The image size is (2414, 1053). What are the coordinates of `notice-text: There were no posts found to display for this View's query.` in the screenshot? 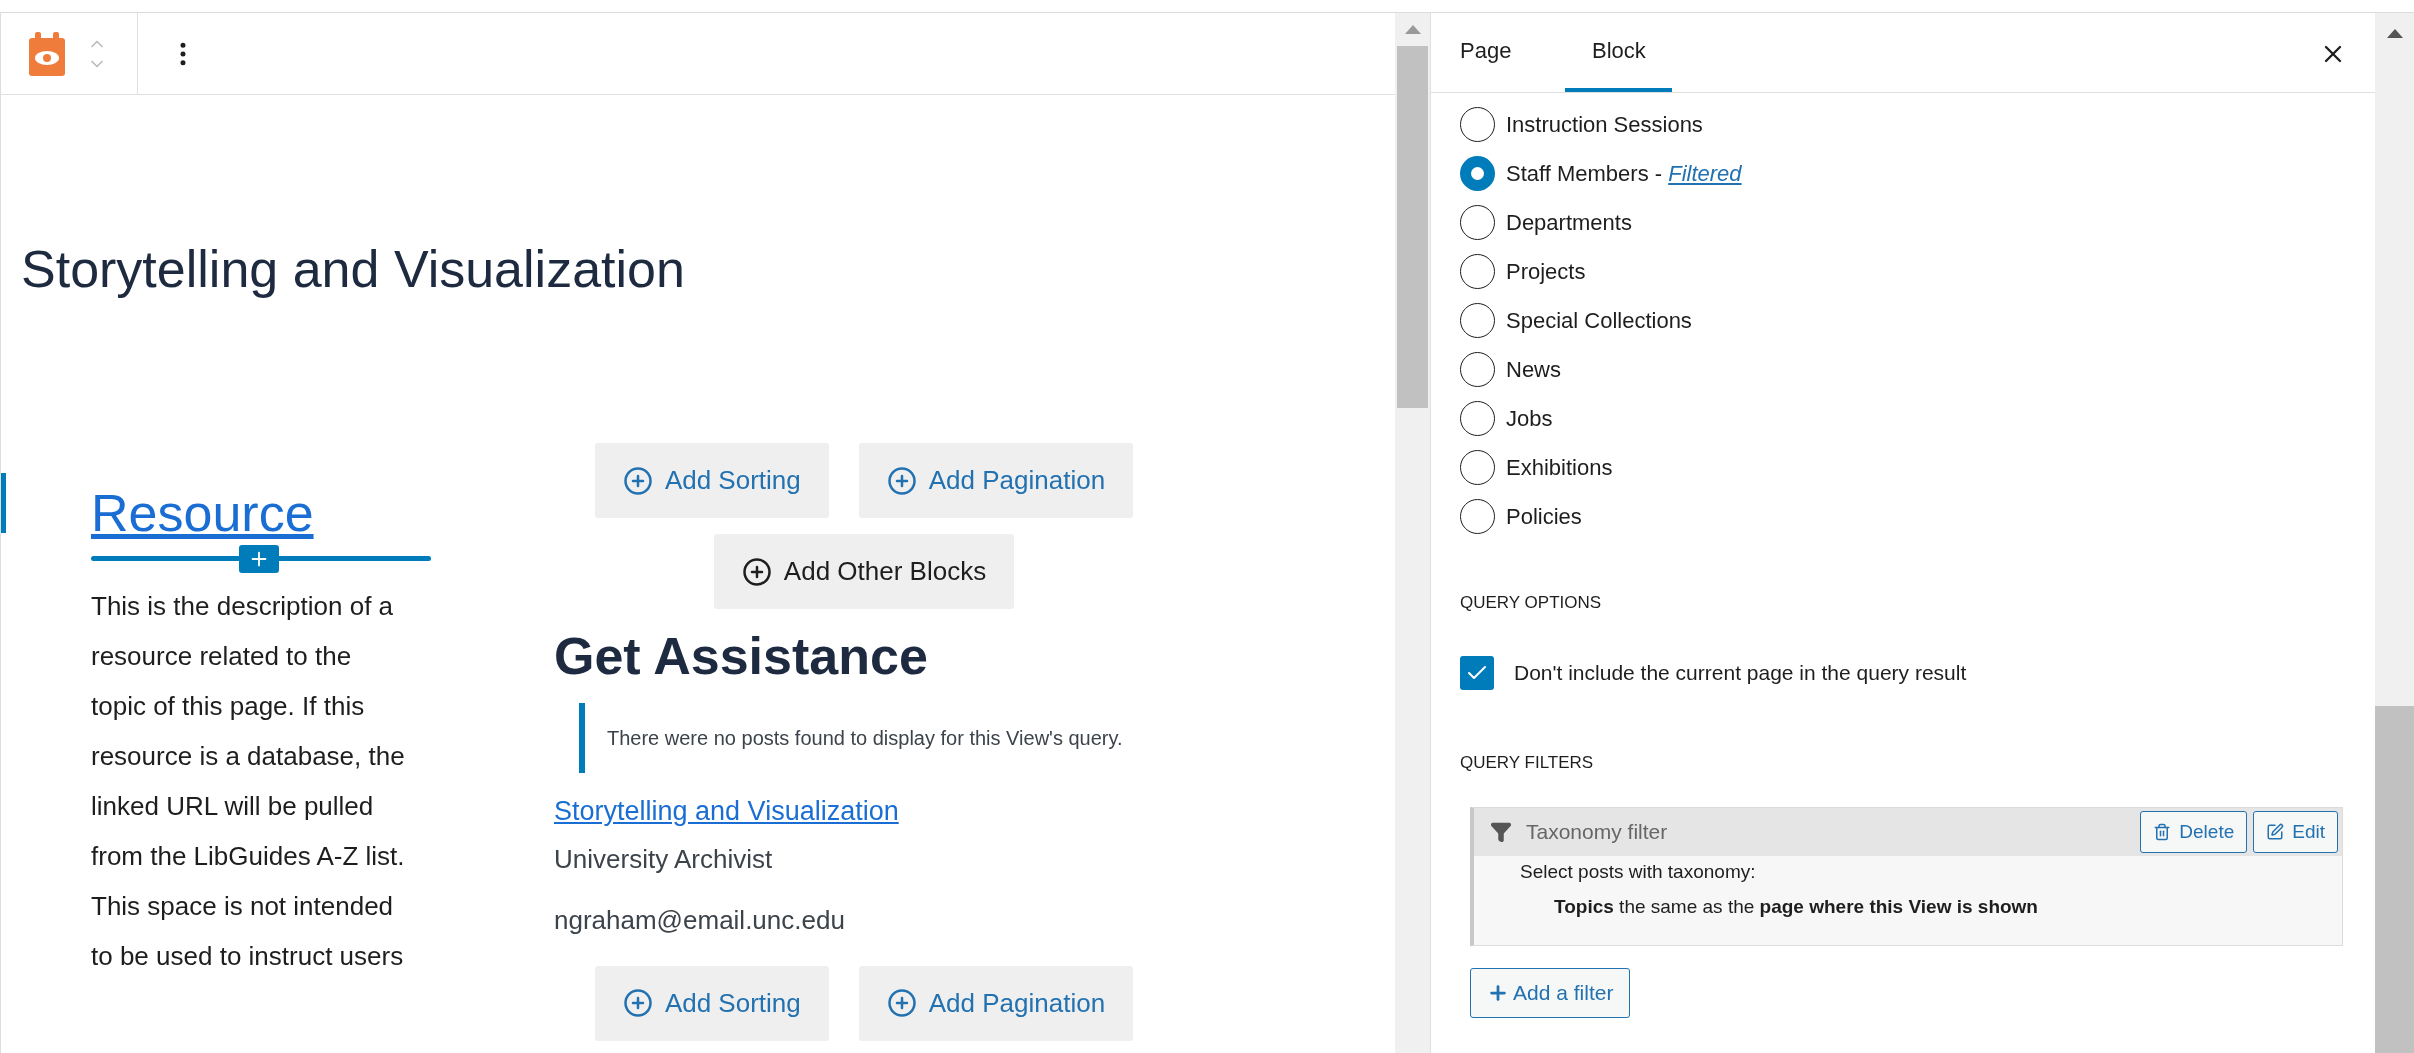 It's located at (865, 738).